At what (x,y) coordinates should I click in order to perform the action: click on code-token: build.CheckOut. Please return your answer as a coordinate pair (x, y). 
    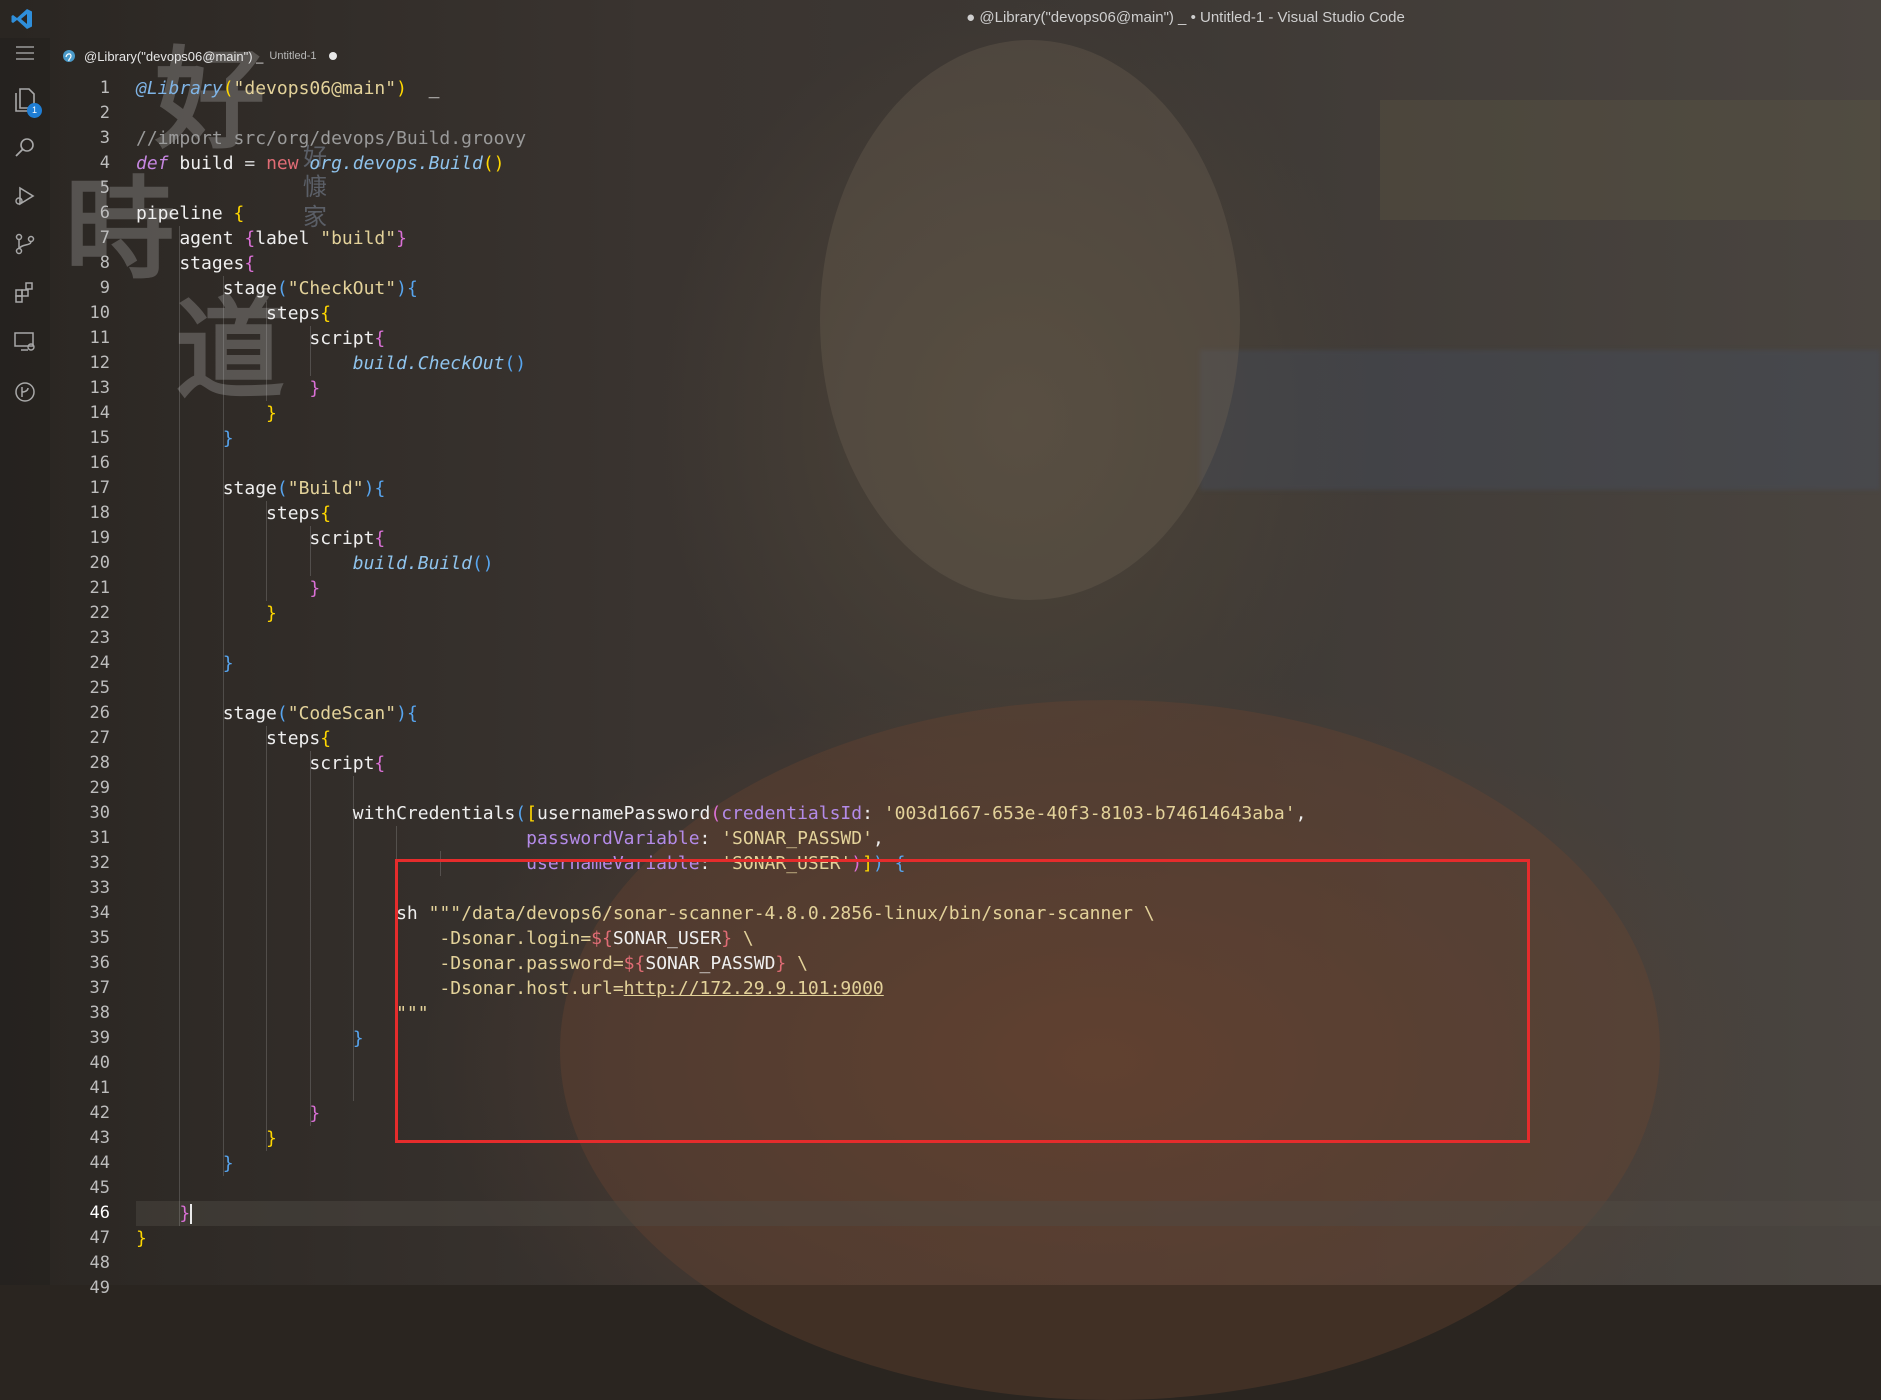
    Looking at the image, I should click on (428, 363).